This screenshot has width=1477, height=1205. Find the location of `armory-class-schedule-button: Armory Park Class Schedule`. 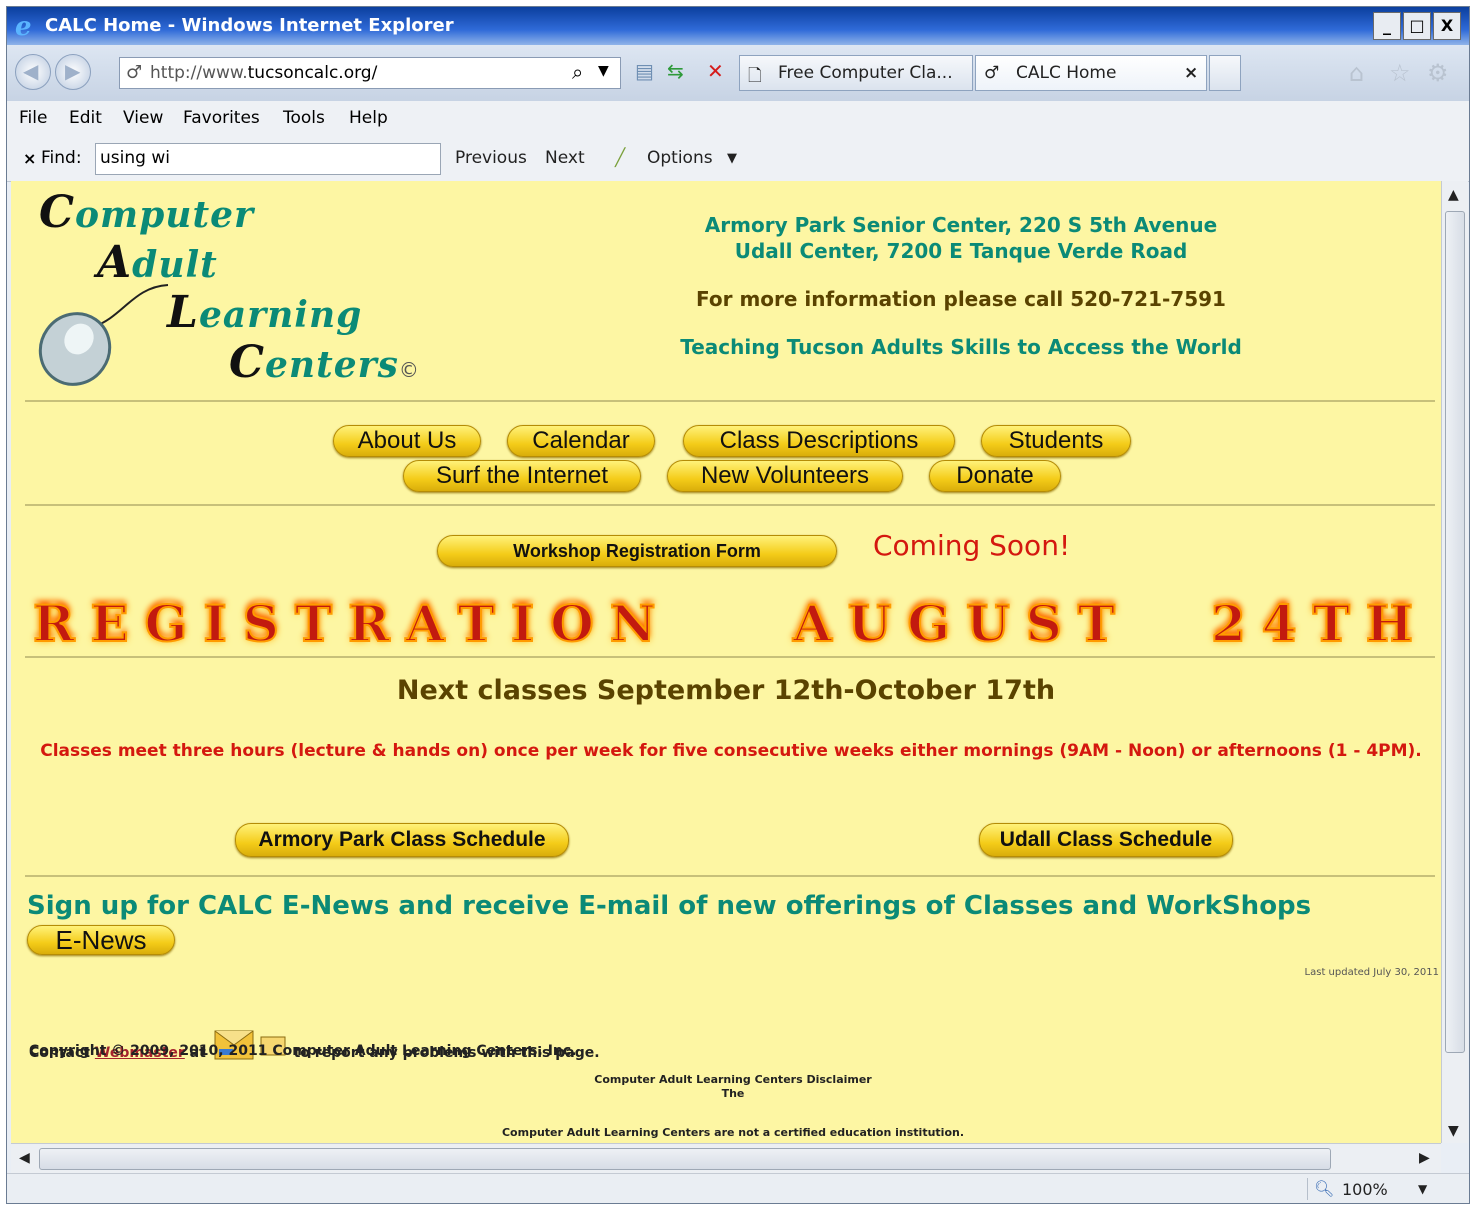

armory-class-schedule-button: Armory Park Class Schedule is located at coordinates (402, 840).